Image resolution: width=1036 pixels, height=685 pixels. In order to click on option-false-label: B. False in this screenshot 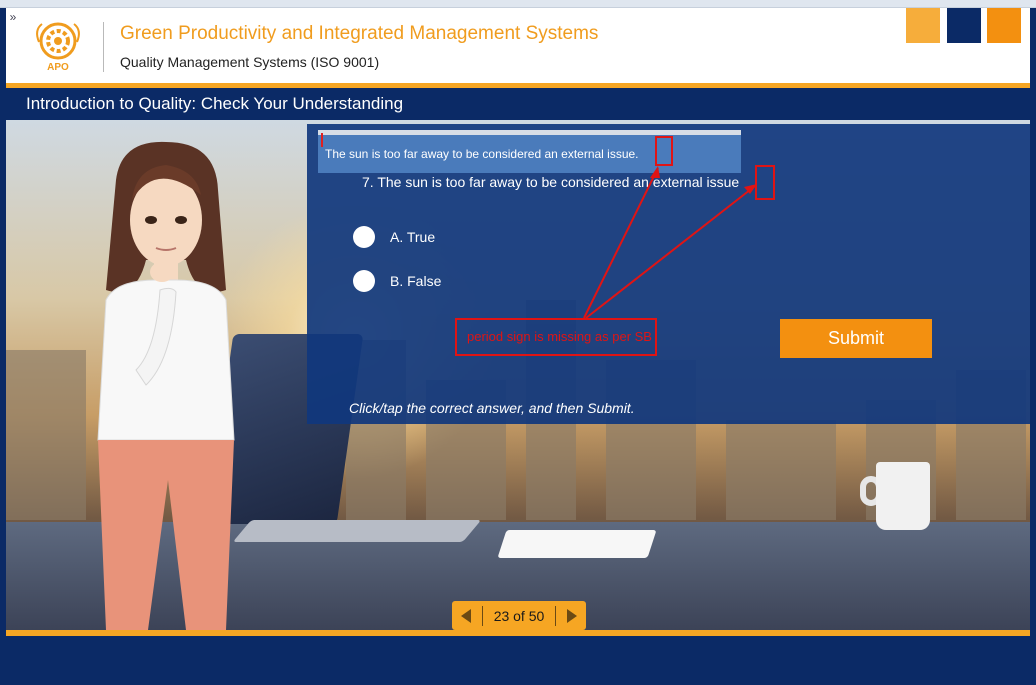, I will do `click(416, 281)`.